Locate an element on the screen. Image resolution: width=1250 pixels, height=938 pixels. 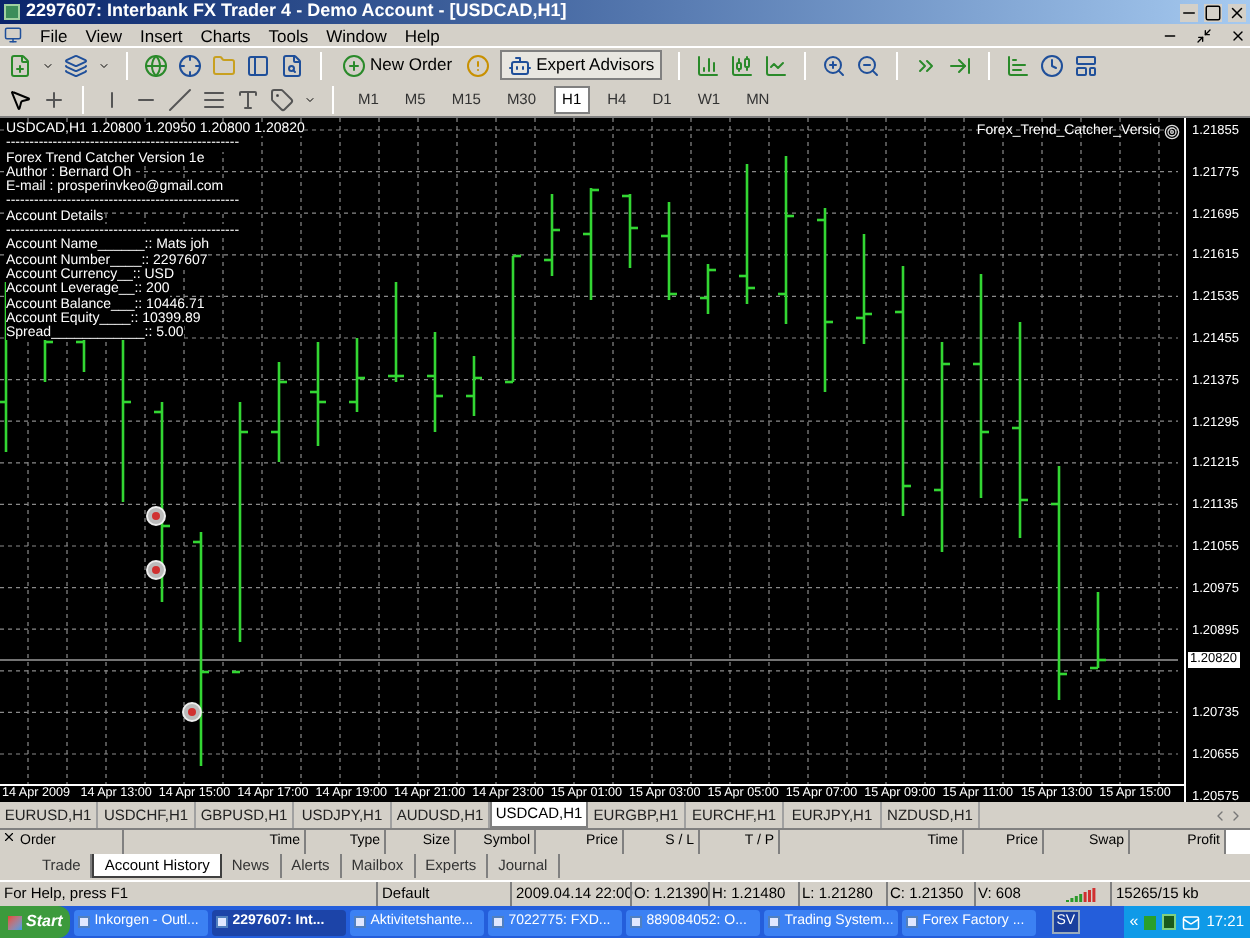
templates-icon is located at coordinates (1086, 65).